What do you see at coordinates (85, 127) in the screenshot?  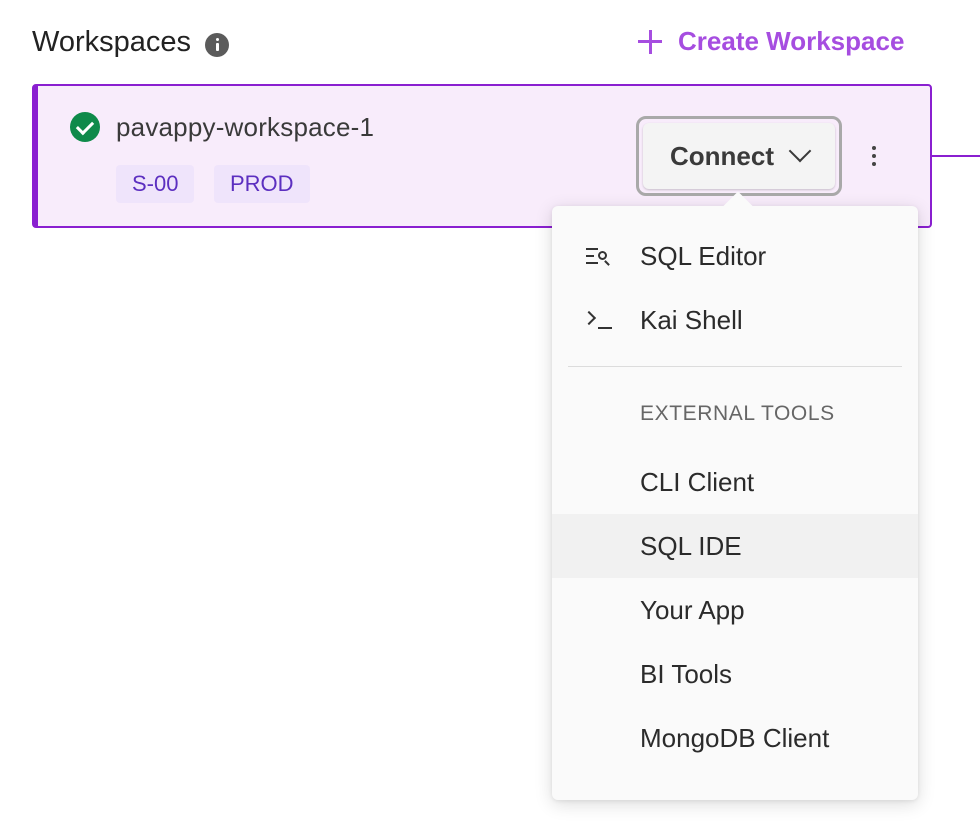 I see `status-running-icon` at bounding box center [85, 127].